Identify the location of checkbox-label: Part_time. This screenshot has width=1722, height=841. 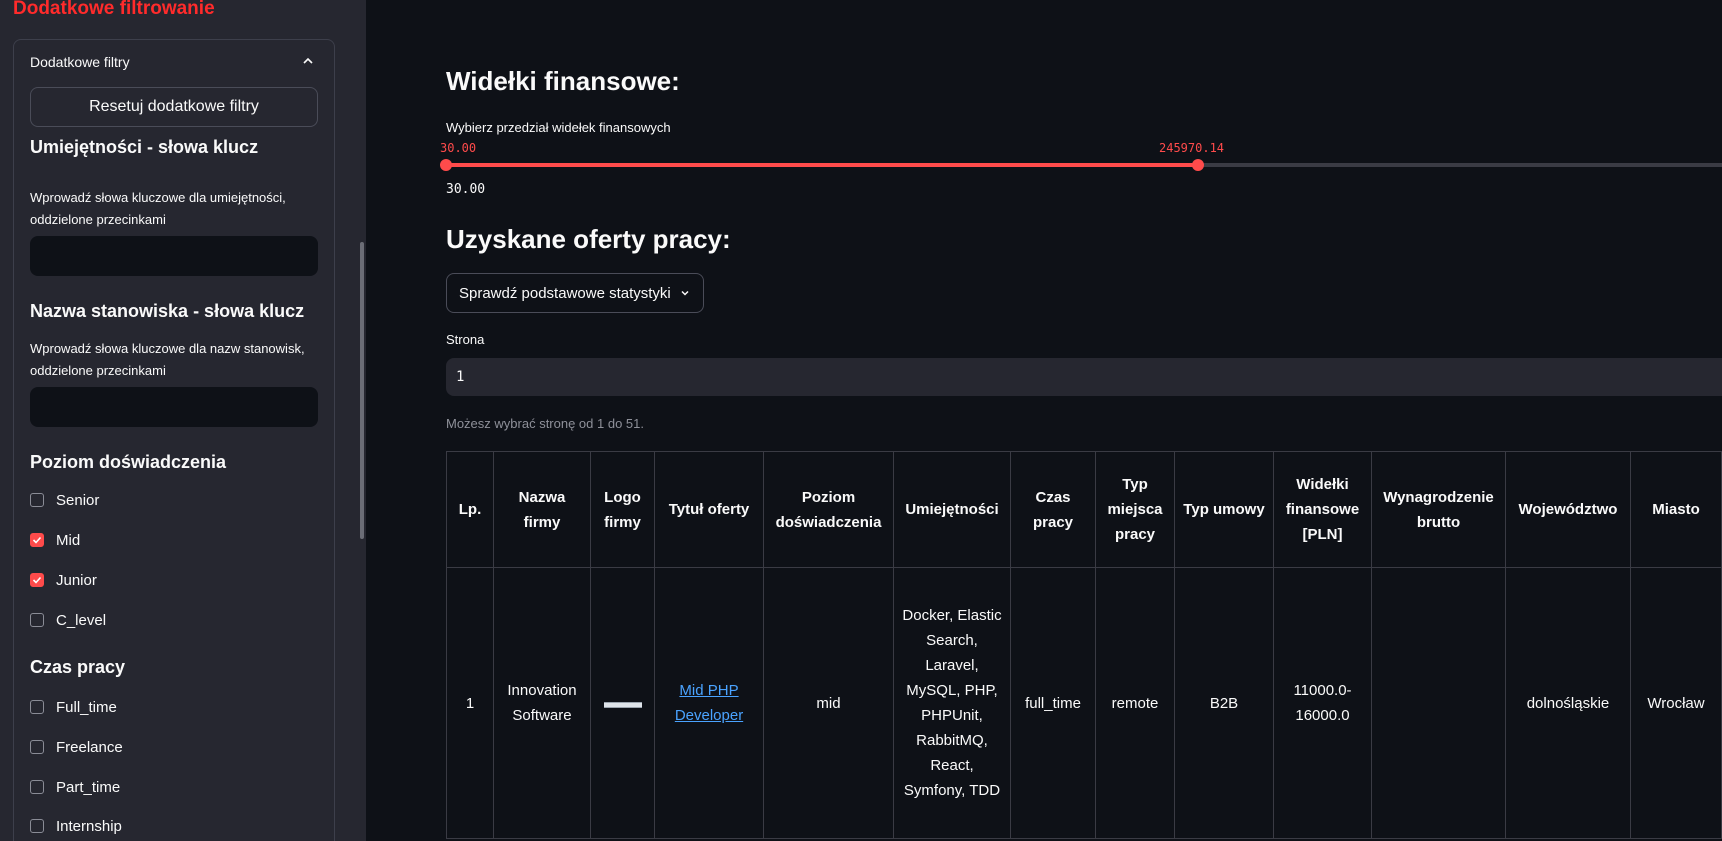
(88, 787).